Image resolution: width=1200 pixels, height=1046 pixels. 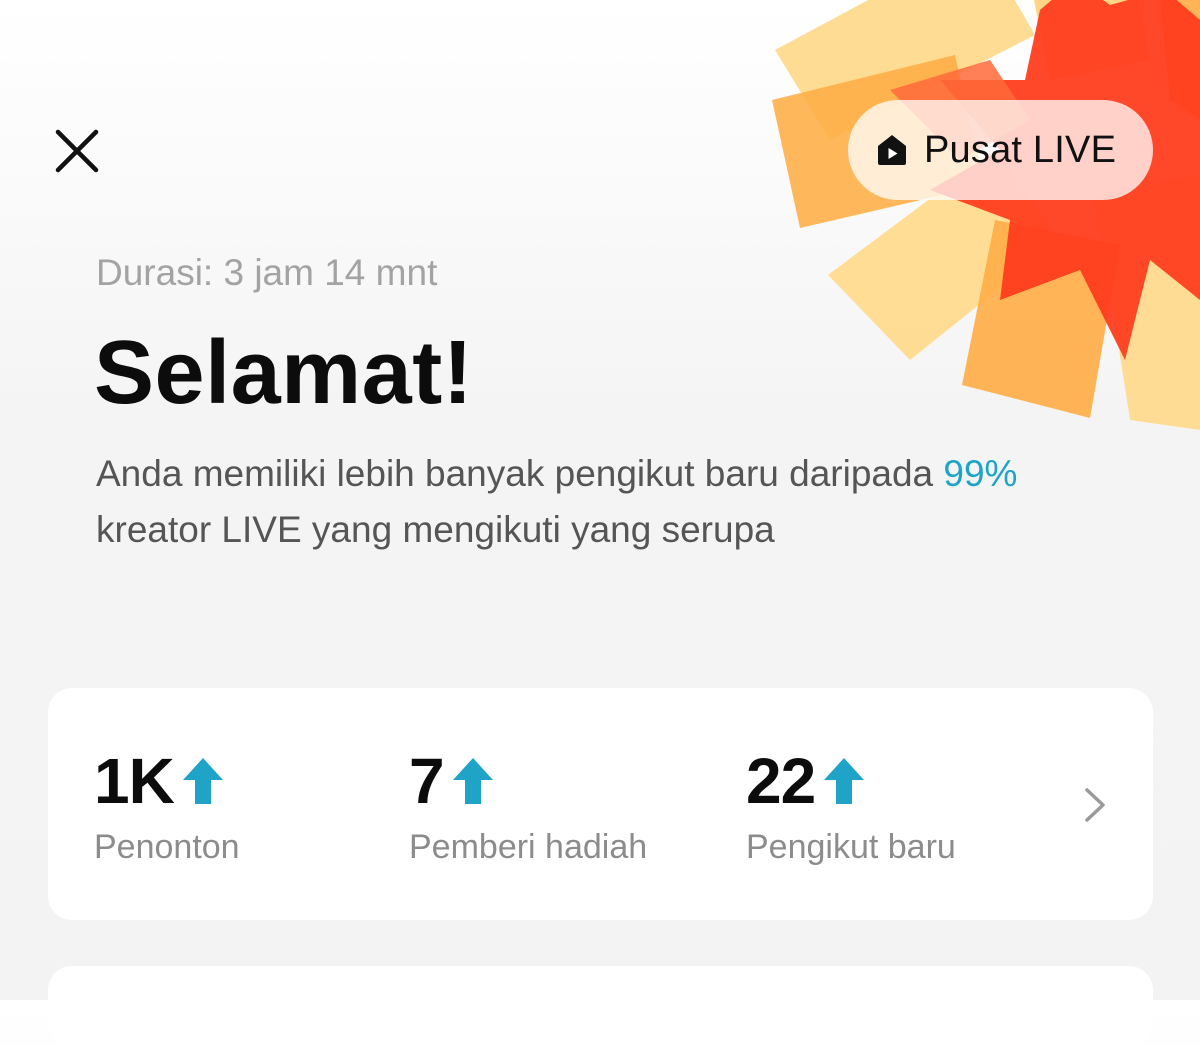 What do you see at coordinates (892, 150) in the screenshot?
I see `live-house-icon` at bounding box center [892, 150].